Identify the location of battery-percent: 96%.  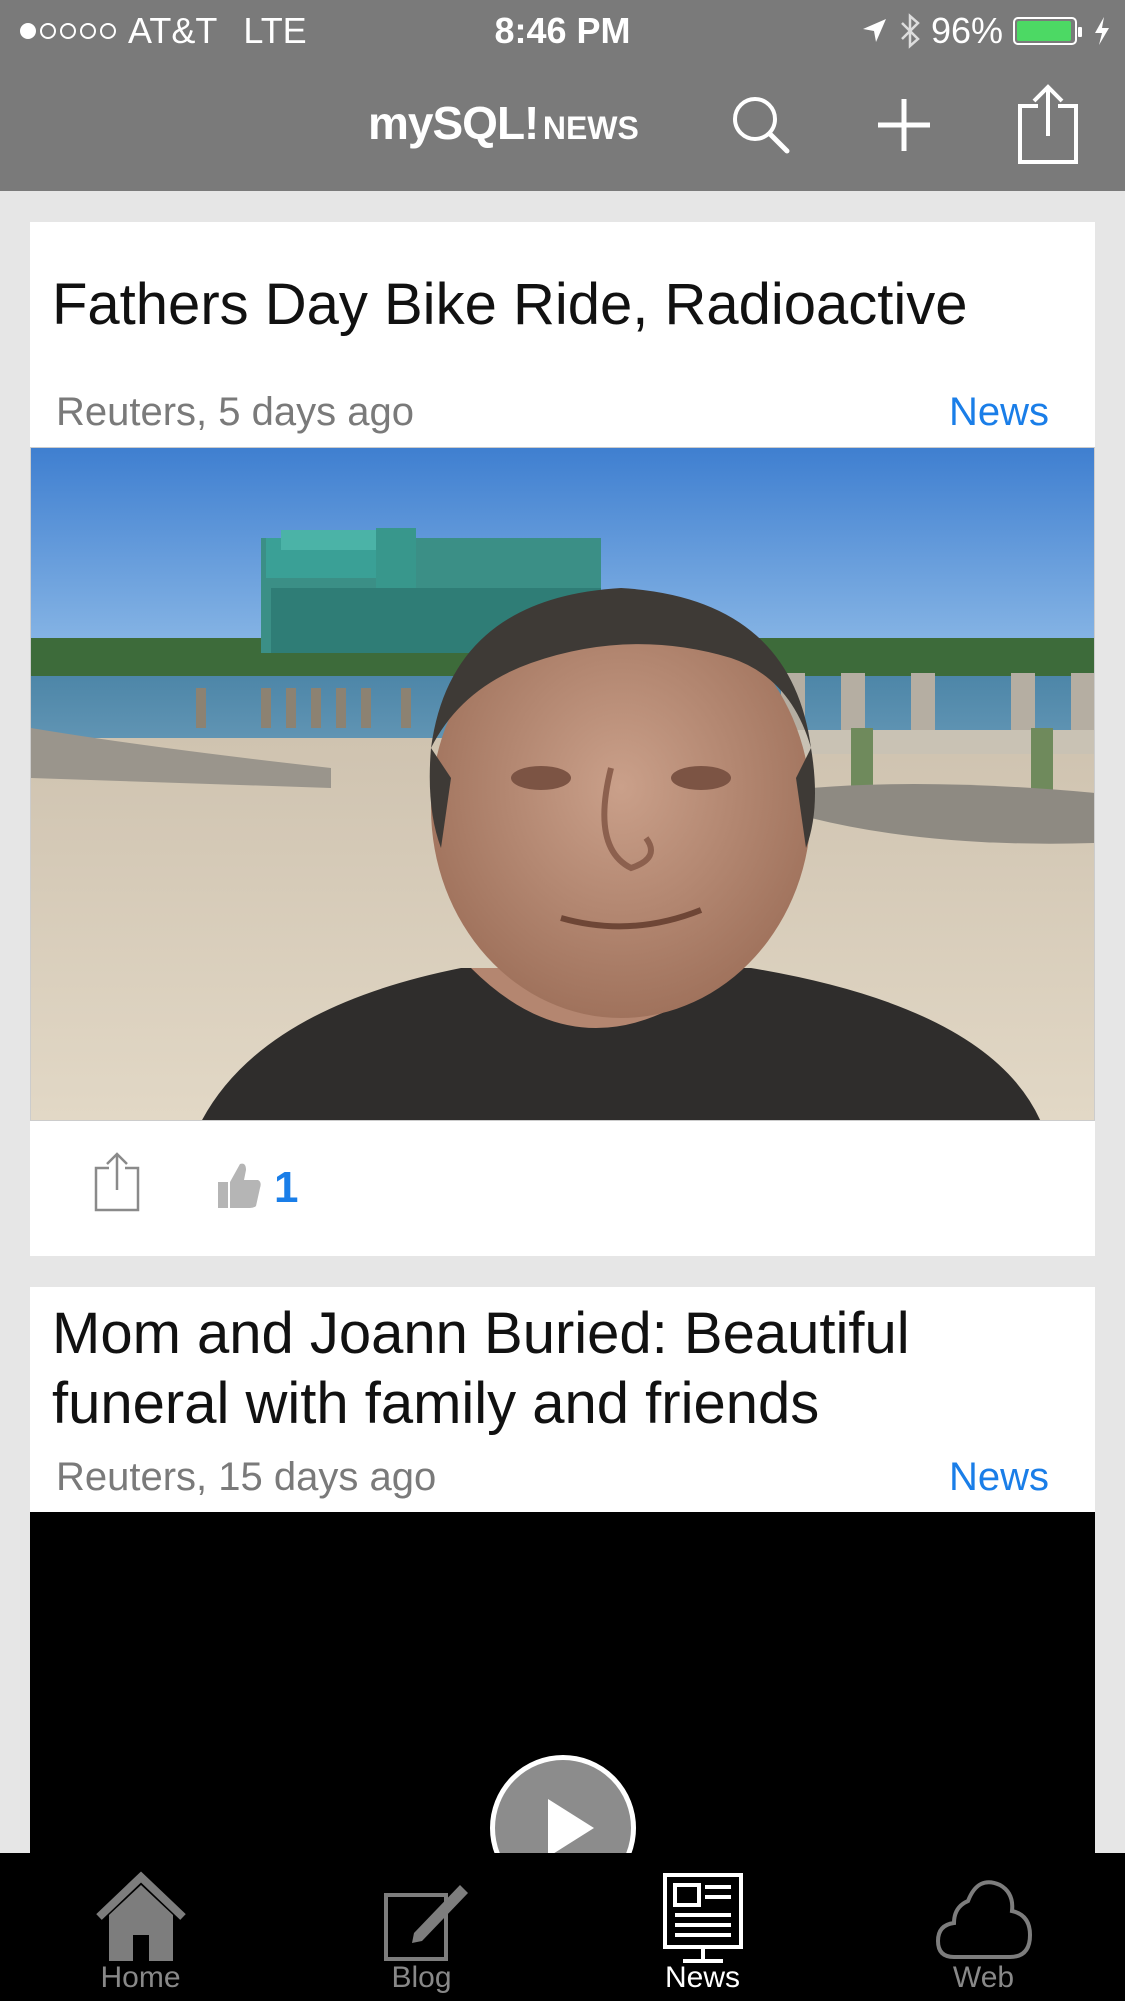
(966, 30).